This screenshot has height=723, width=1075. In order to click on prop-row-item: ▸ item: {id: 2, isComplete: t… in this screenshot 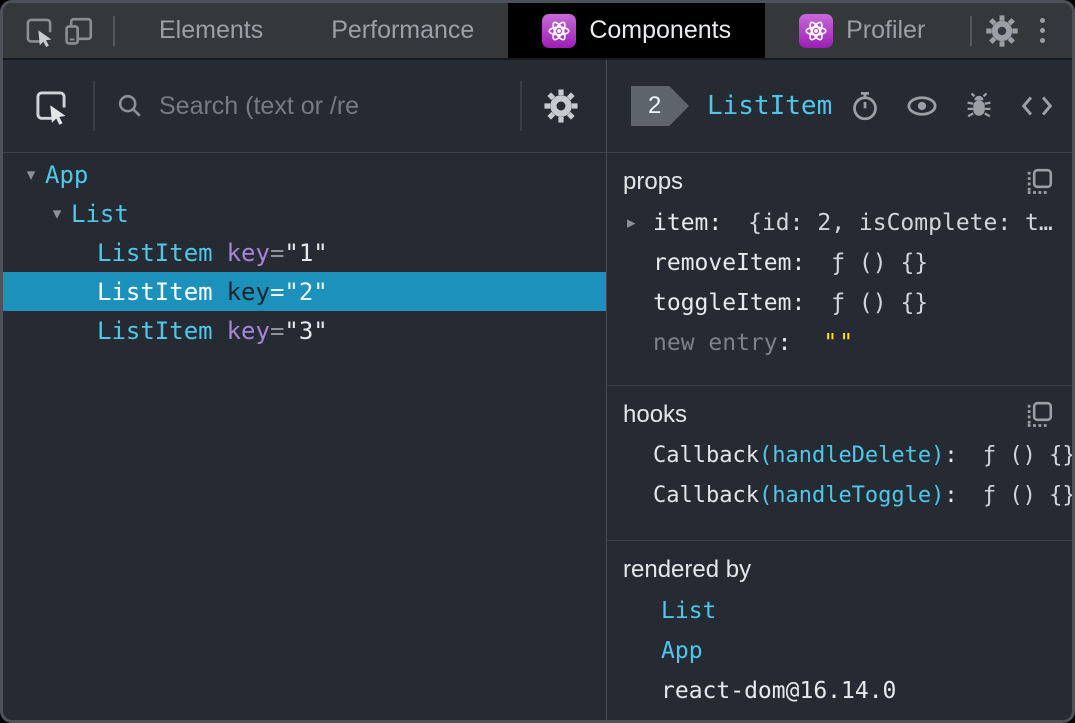, I will do `click(839, 223)`.